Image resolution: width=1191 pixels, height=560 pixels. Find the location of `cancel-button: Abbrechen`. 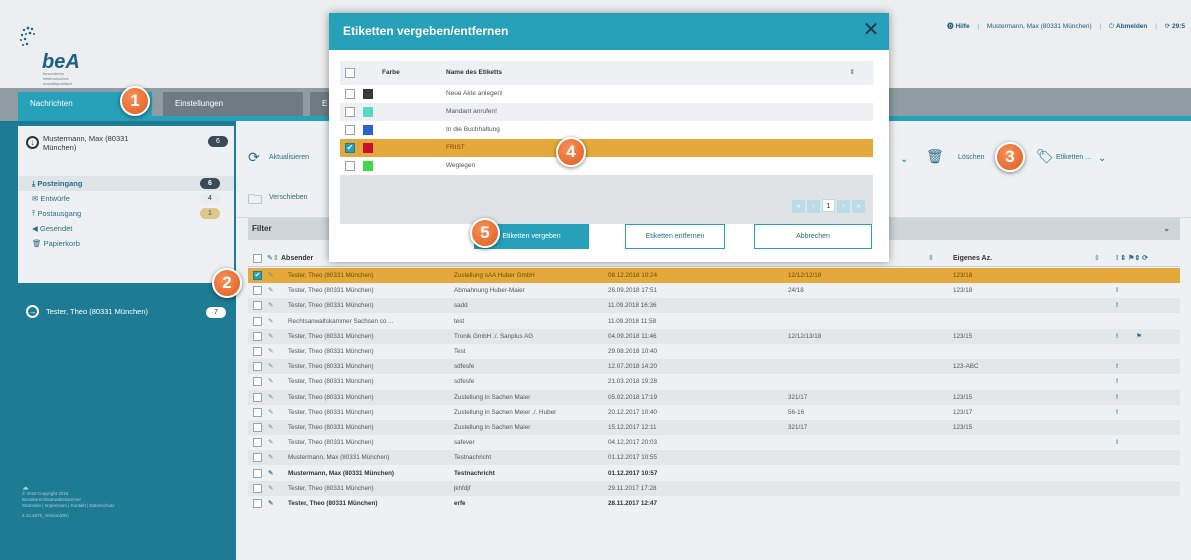

cancel-button: Abbrechen is located at coordinates (813, 236).